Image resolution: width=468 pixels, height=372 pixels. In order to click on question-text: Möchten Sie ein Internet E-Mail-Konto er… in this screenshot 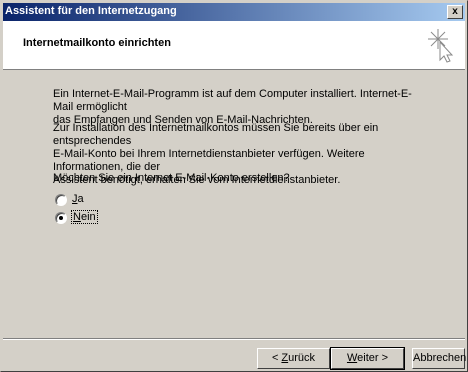, I will do `click(171, 178)`.